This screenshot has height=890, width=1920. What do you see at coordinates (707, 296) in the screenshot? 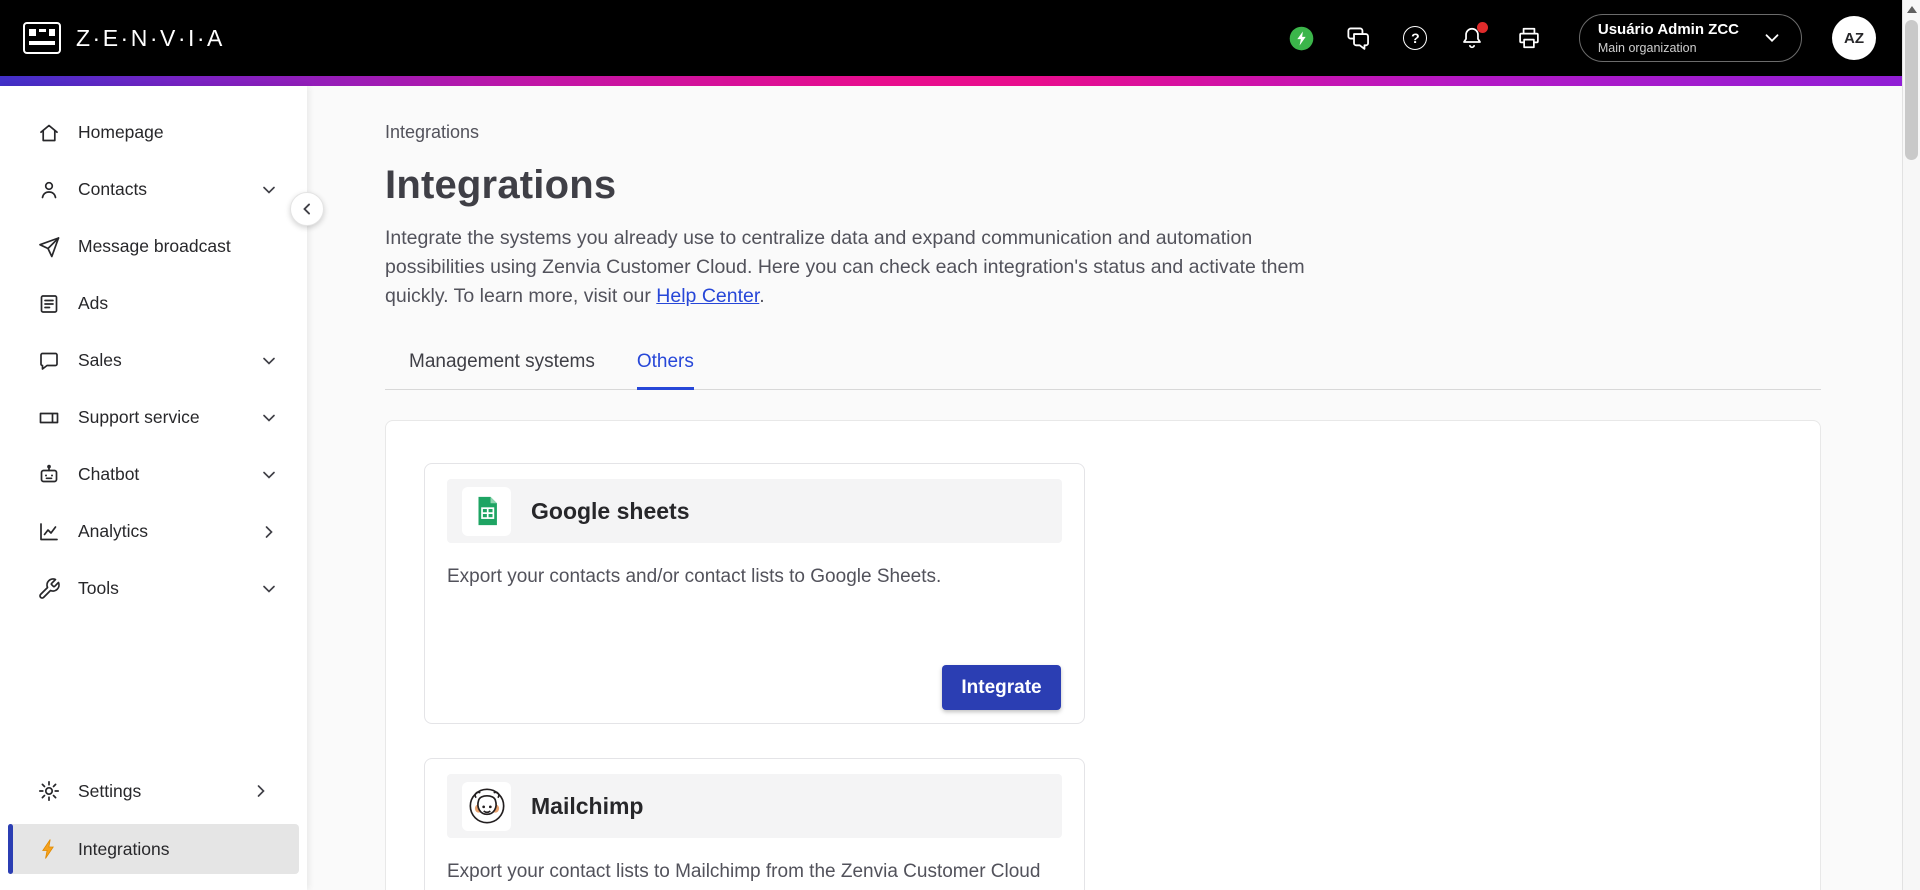
I see `help-center-link: Help Center` at bounding box center [707, 296].